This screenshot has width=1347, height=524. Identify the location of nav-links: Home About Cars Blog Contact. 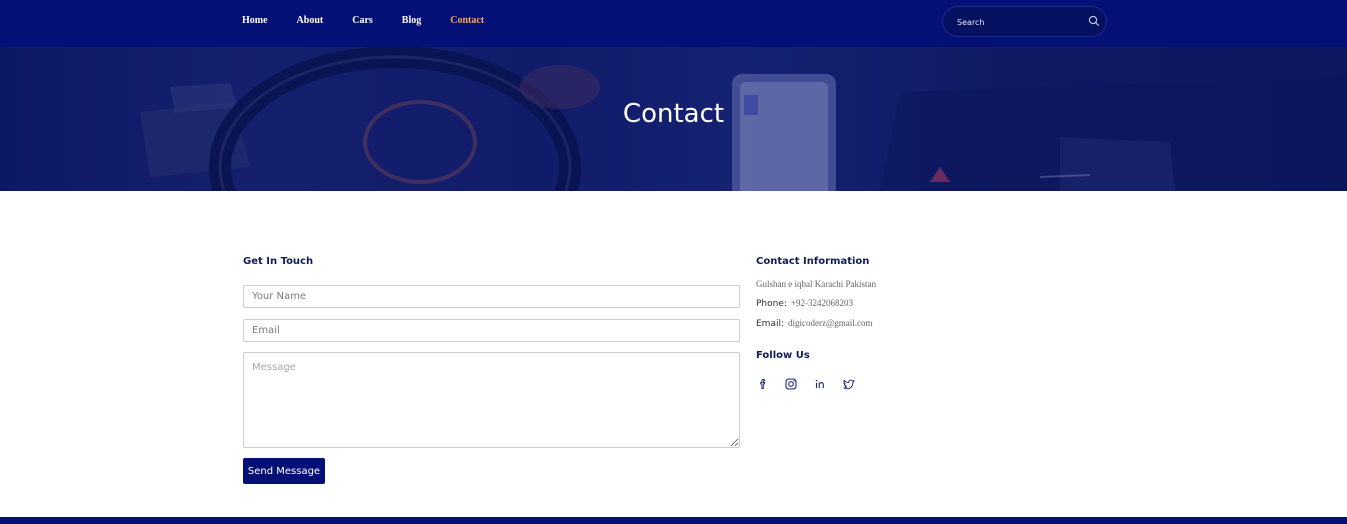
(377, 20).